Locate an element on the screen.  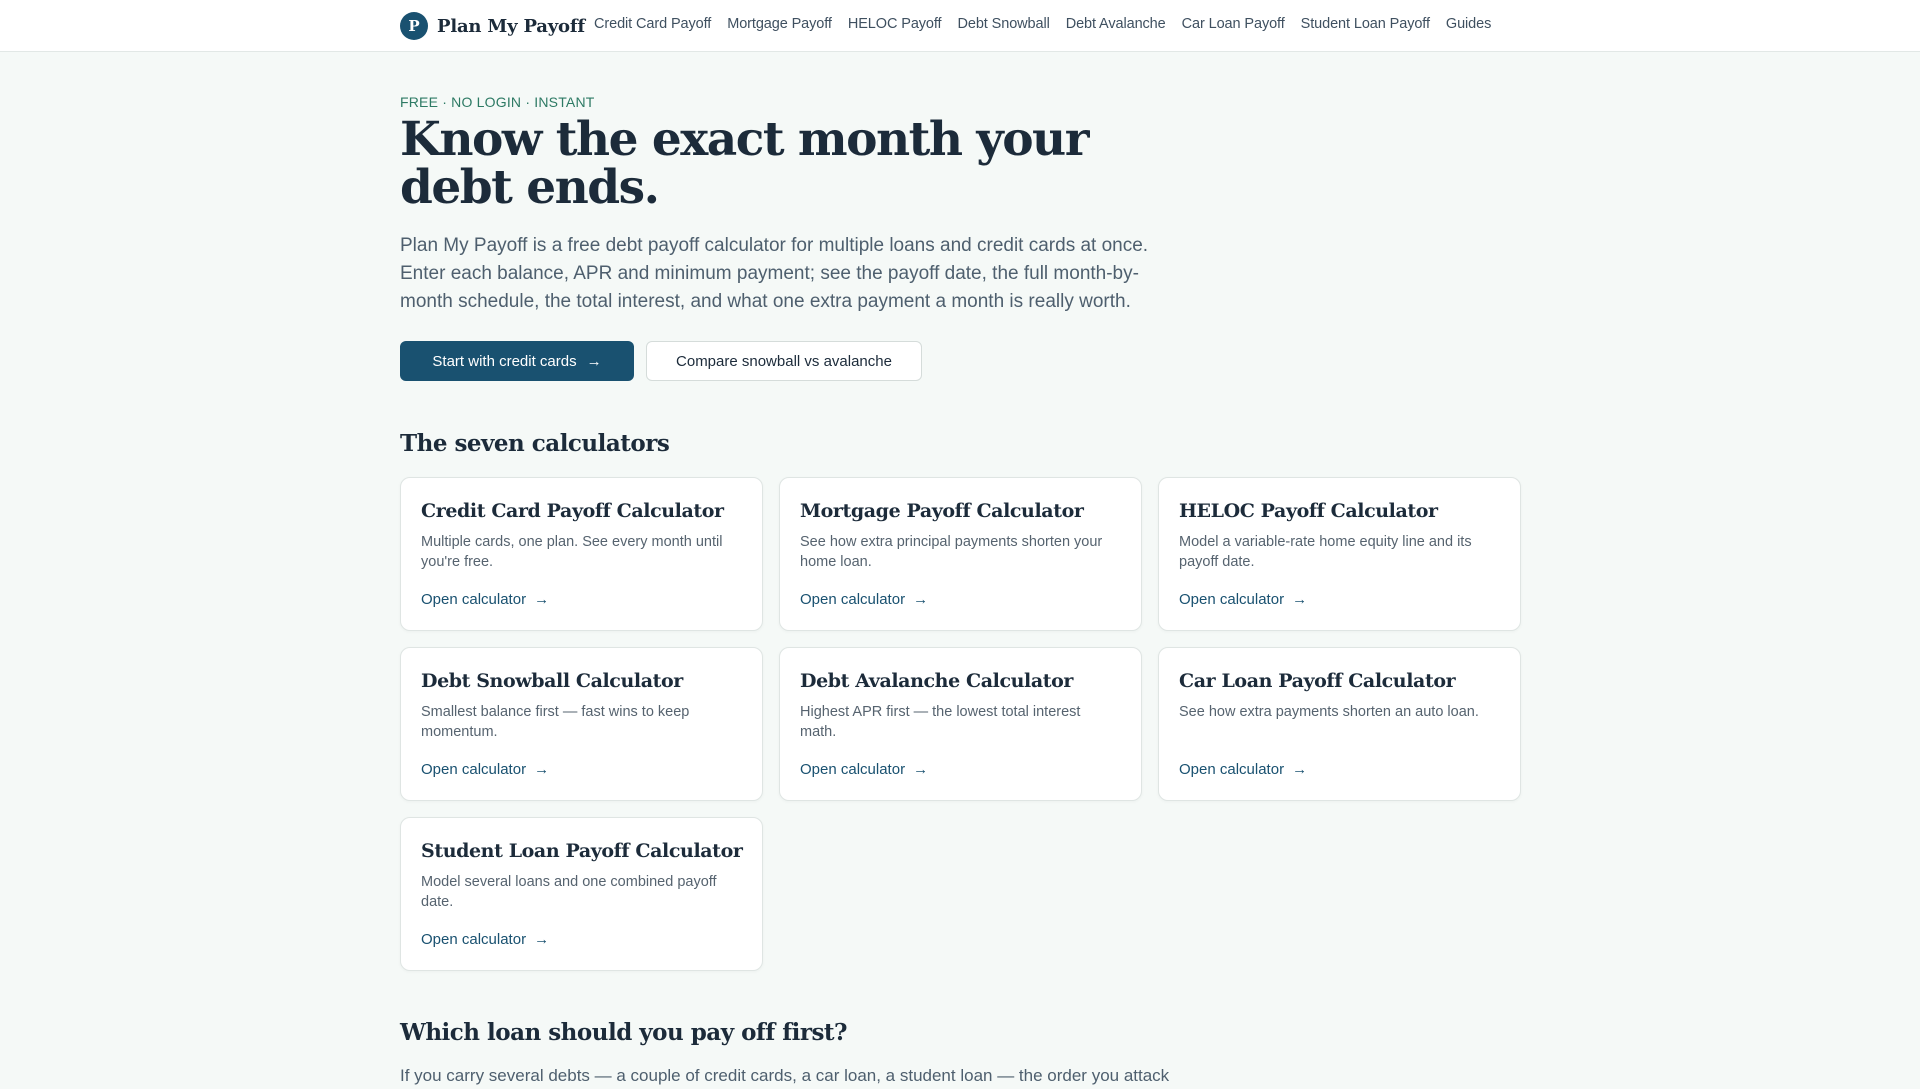
nav-link-guides: Guides is located at coordinates (1468, 24).